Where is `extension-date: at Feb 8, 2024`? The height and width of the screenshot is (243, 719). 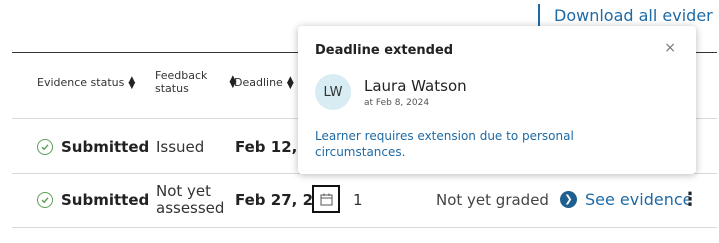 extension-date: at Feb 8, 2024 is located at coordinates (397, 103).